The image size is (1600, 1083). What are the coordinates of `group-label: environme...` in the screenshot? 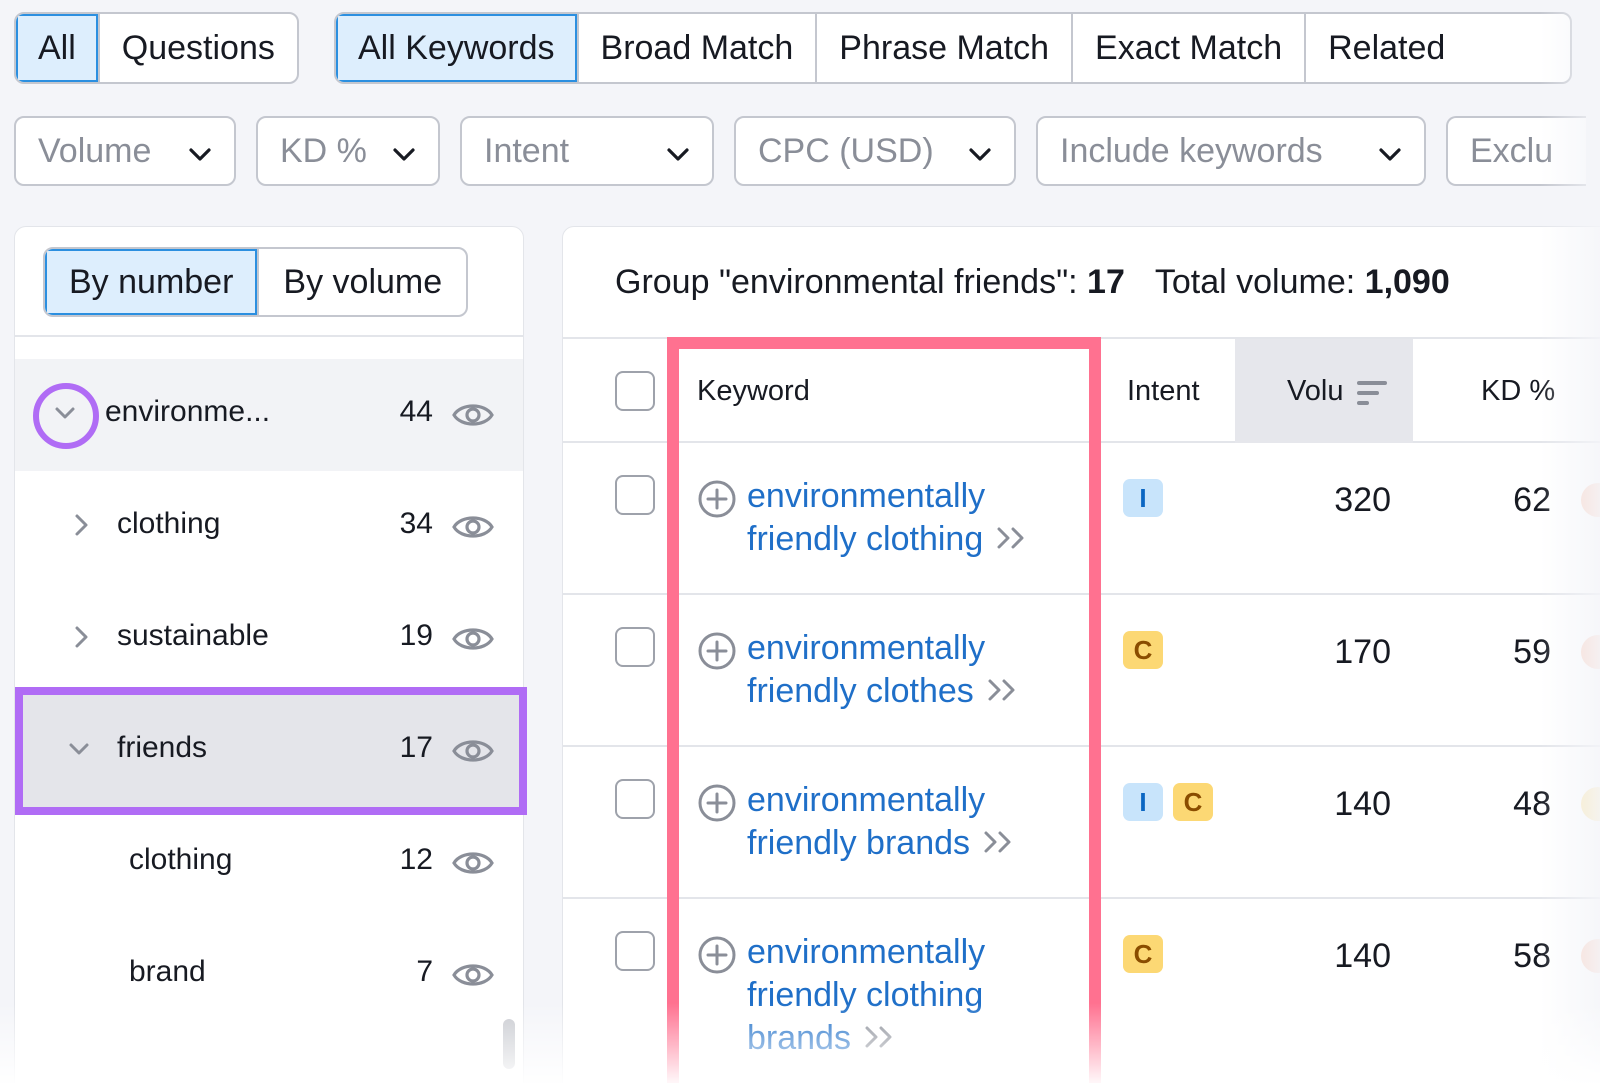 It's located at (188, 411).